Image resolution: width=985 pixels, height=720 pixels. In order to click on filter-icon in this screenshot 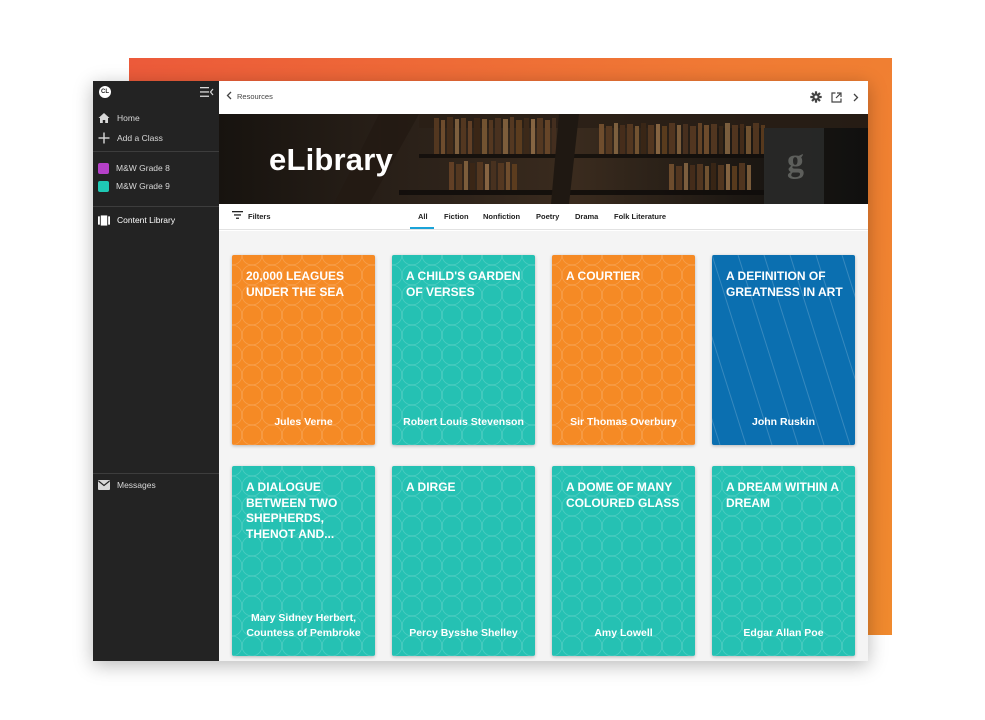, I will do `click(237, 216)`.